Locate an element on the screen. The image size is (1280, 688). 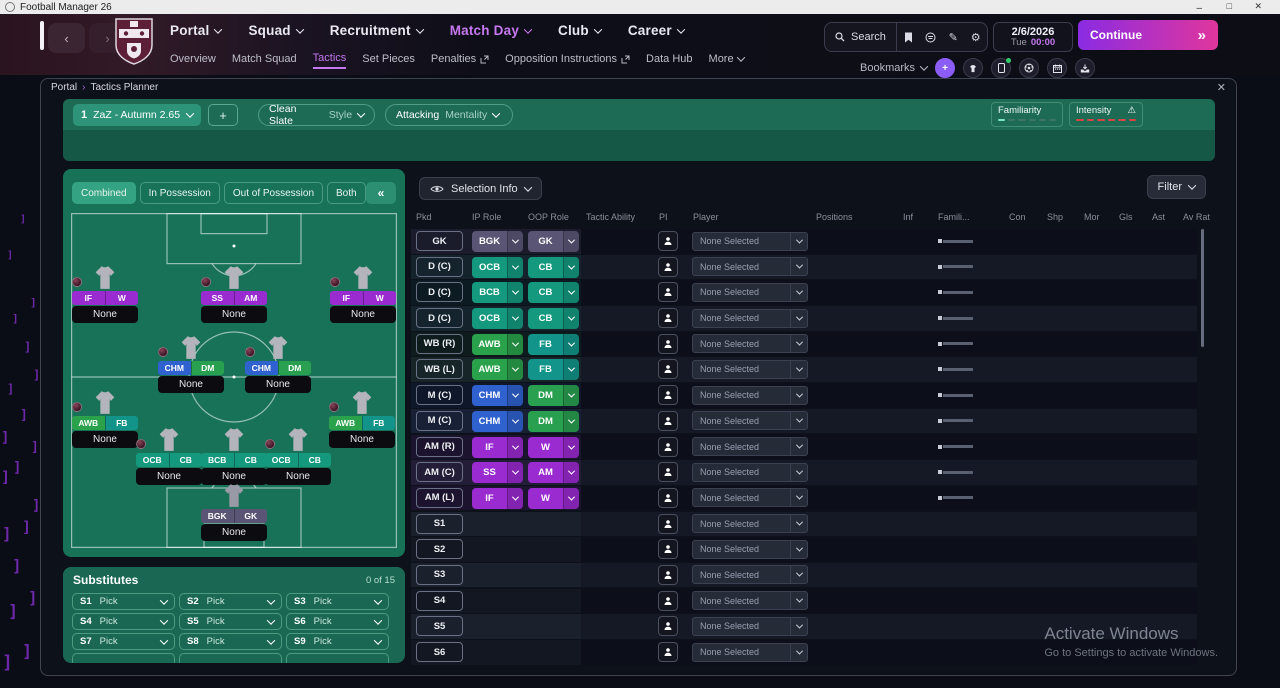
pitch-player-gk: BGK GK None is located at coordinates (234, 511).